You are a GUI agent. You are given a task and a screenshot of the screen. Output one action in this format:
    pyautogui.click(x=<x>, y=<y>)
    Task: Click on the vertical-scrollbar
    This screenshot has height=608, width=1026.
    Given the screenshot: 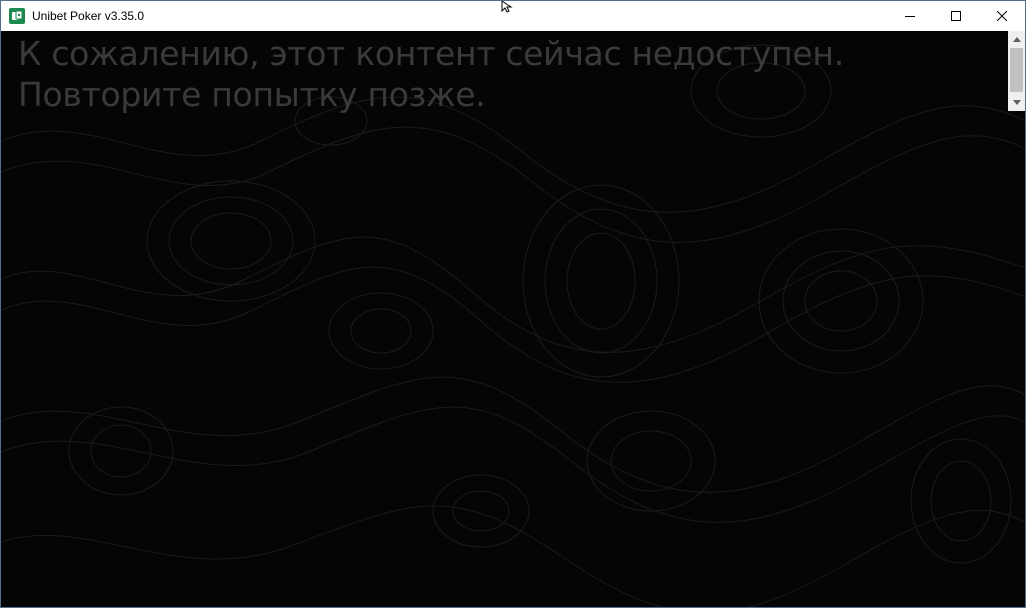 What is the action you would take?
    pyautogui.click(x=1016, y=71)
    